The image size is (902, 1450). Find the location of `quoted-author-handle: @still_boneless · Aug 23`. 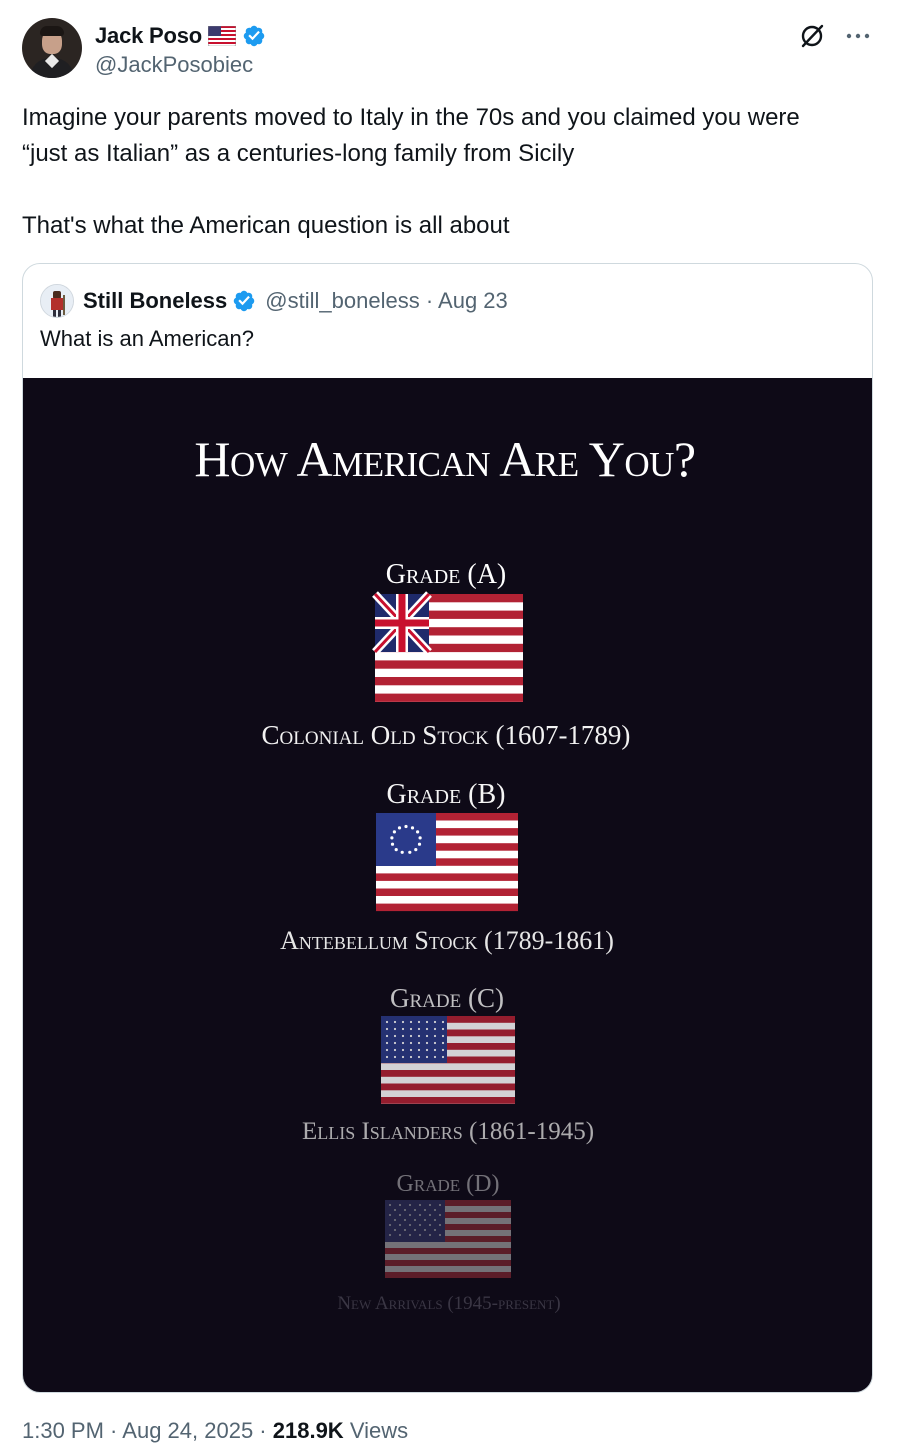

quoted-author-handle: @still_boneless · Aug 23 is located at coordinates (386, 301).